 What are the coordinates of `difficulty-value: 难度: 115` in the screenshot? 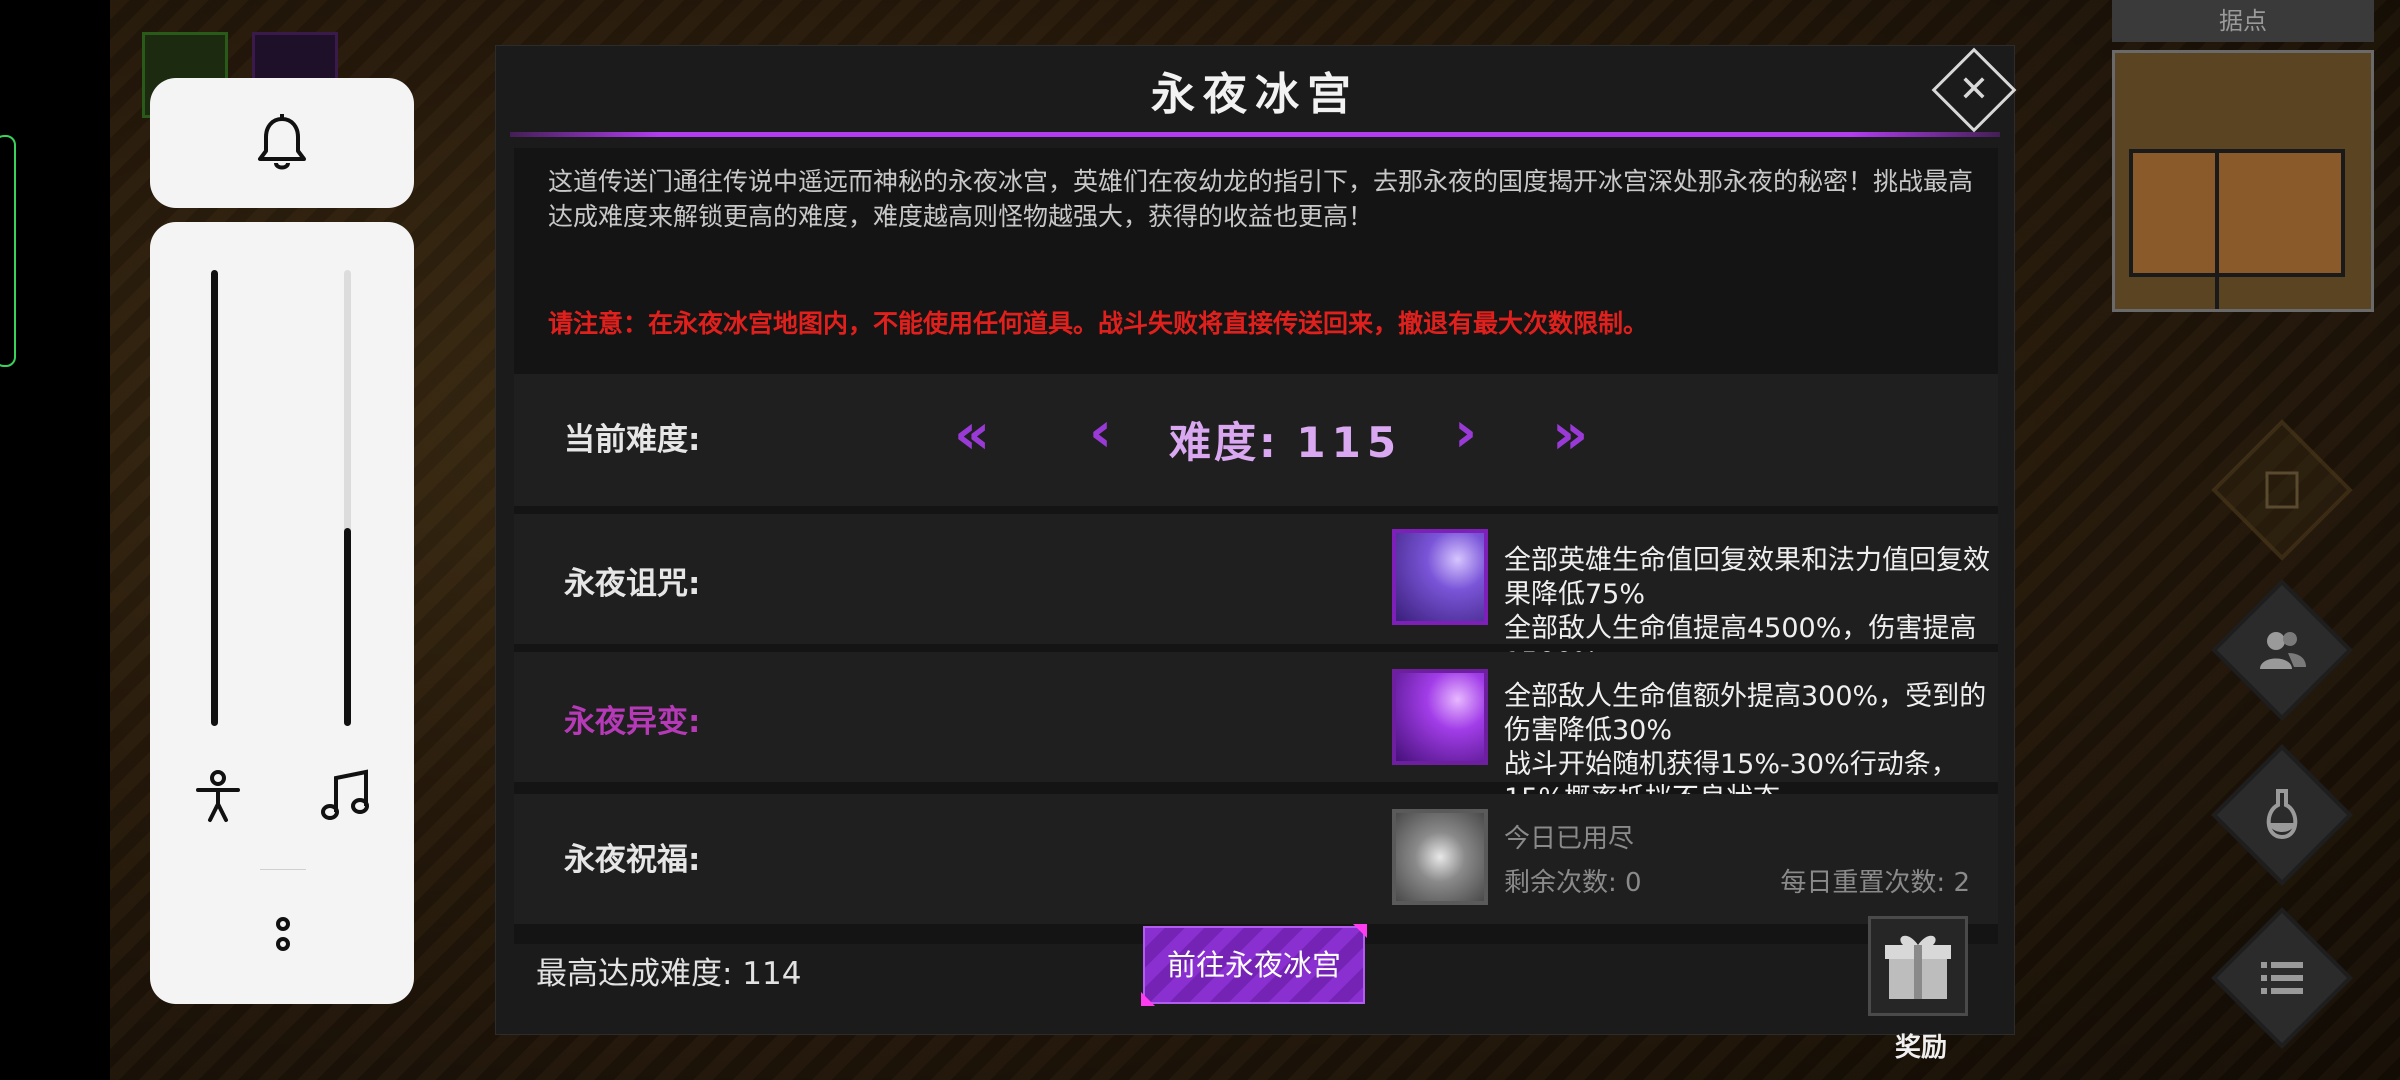 It's located at (1285, 439).